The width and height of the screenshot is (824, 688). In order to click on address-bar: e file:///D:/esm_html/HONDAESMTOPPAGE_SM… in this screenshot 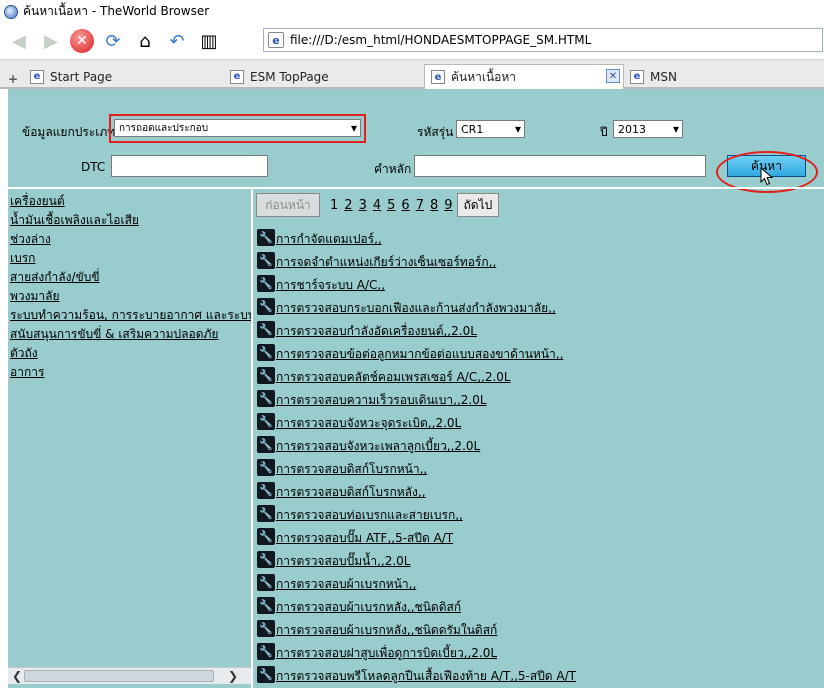, I will do `click(543, 40)`.